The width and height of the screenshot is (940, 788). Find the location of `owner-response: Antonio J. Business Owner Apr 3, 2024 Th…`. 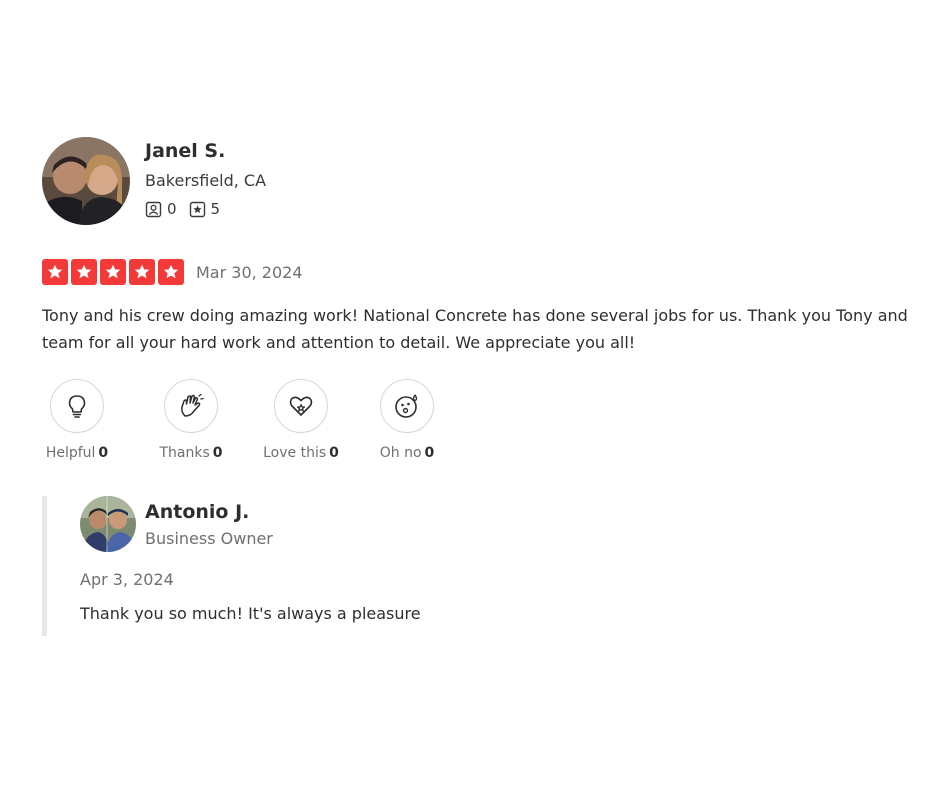

owner-response: Antonio J. Business Owner Apr 3, 2024 Th… is located at coordinates (361, 566).